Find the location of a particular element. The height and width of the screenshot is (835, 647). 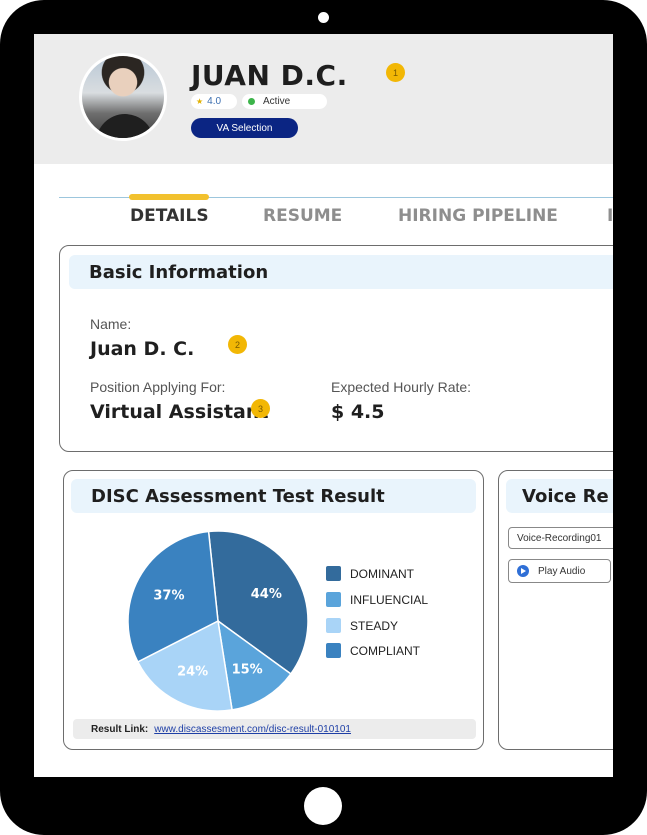

pie-label-dominant: 44% is located at coordinates (266, 594).